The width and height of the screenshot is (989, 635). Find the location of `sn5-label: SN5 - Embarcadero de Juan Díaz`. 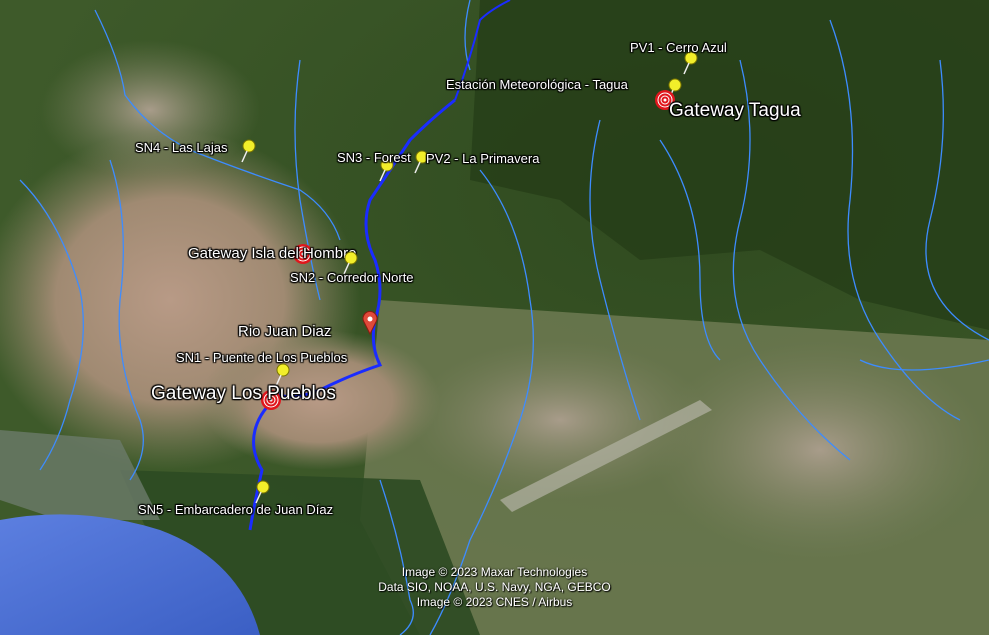

sn5-label: SN5 - Embarcadero de Juan Díaz is located at coordinates (236, 509).